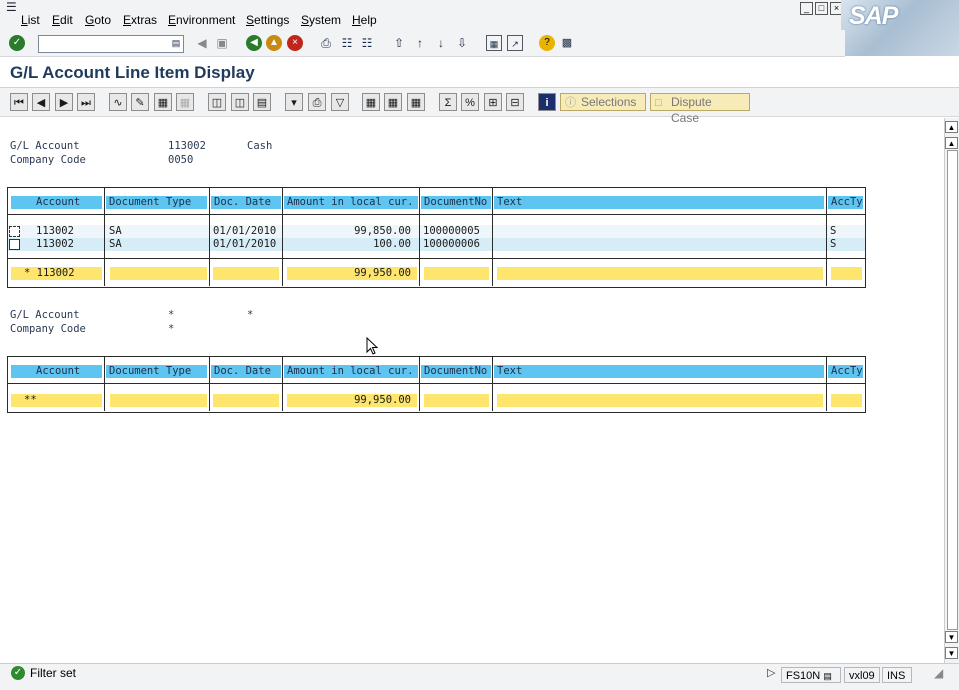  I want to click on selections-button: ⓘ Selections, so click(603, 102).